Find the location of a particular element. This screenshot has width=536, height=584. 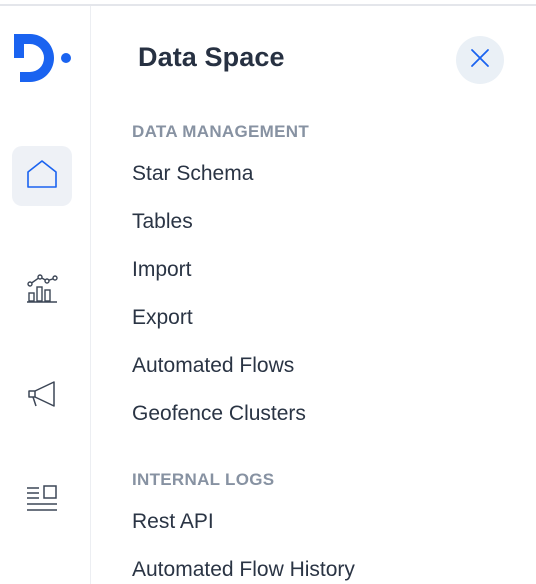

menu-item-geofence-clusters: Geofence Clusters is located at coordinates (219, 414).